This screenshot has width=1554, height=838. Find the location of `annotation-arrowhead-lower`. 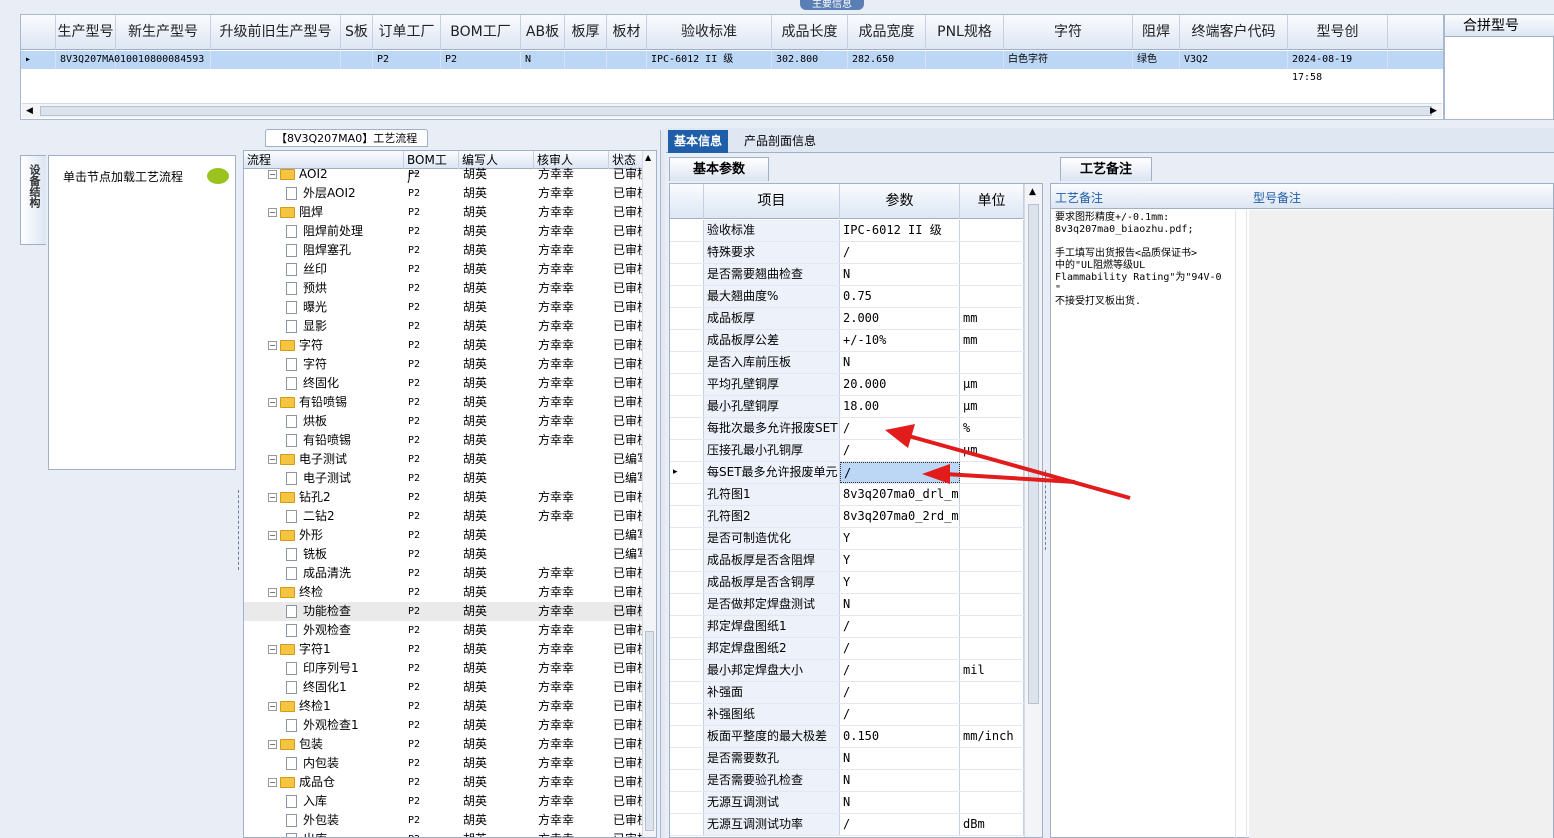

annotation-arrowhead-lower is located at coordinates (936, 474).